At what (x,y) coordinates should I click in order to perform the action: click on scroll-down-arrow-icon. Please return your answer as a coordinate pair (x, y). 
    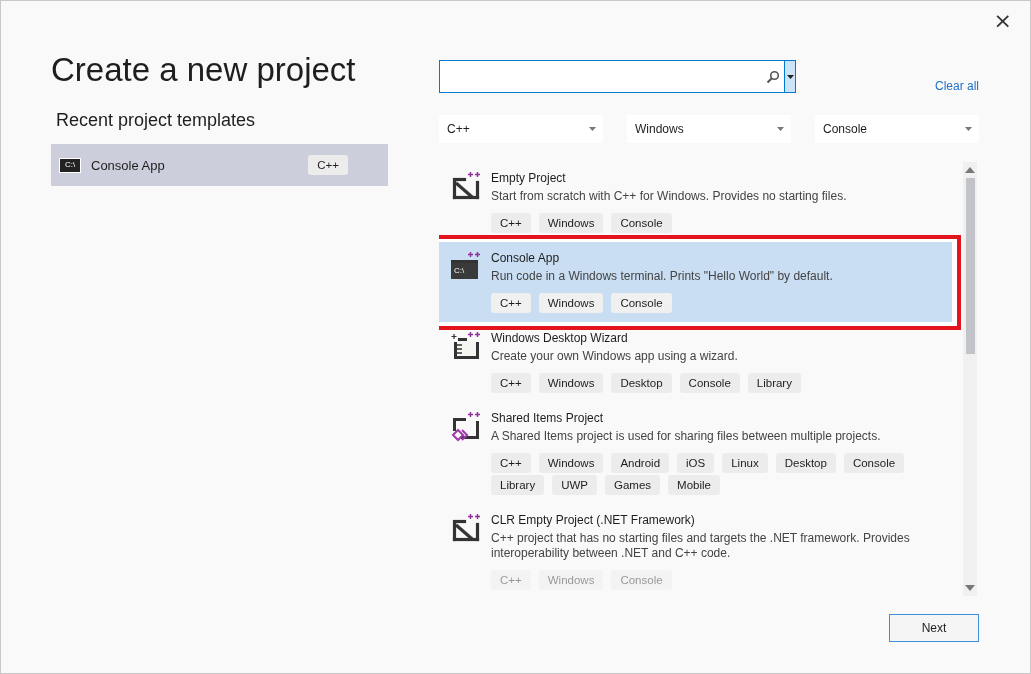
    Looking at the image, I should click on (970, 588).